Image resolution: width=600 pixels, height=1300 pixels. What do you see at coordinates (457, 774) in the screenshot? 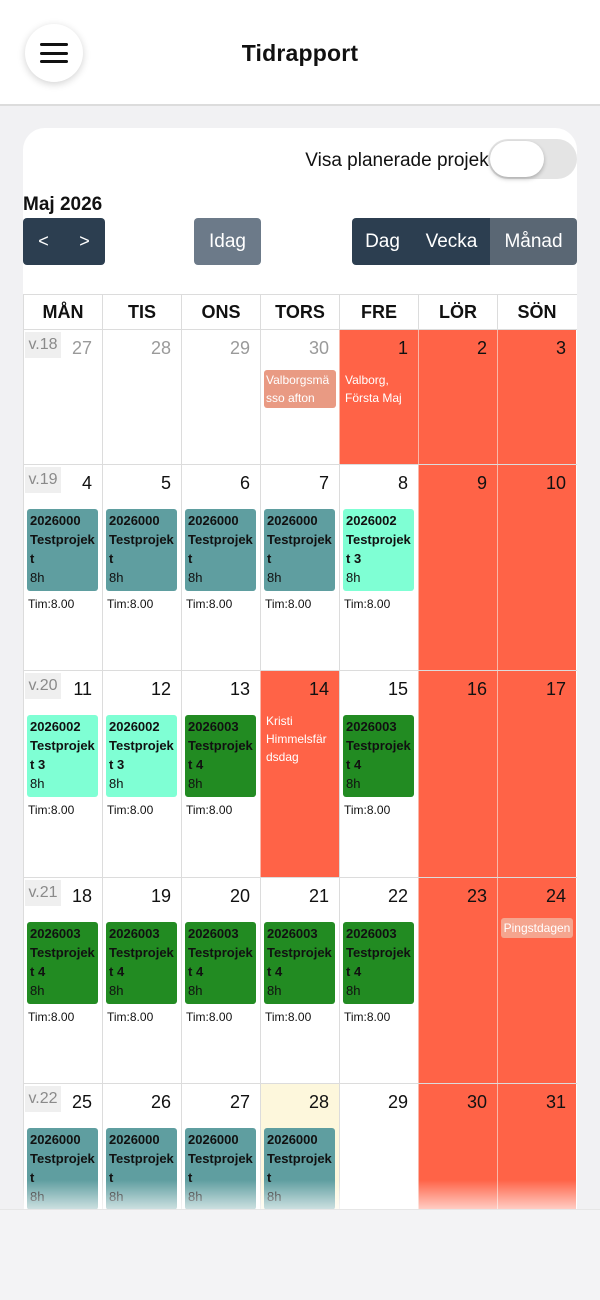
I see `day-cell: 16` at bounding box center [457, 774].